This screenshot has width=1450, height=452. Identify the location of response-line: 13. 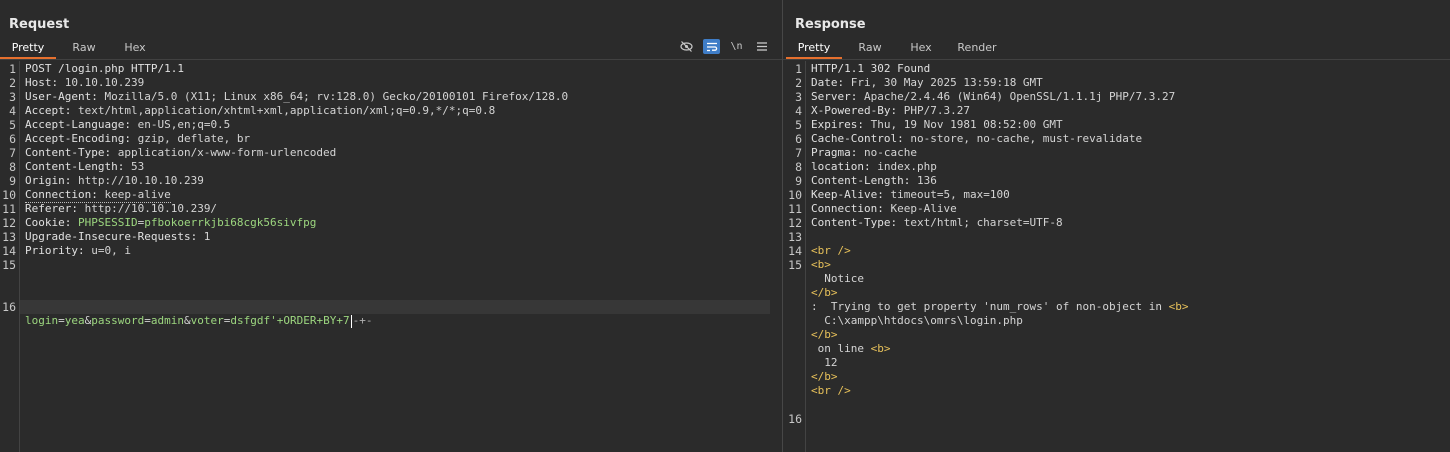
(1116, 237).